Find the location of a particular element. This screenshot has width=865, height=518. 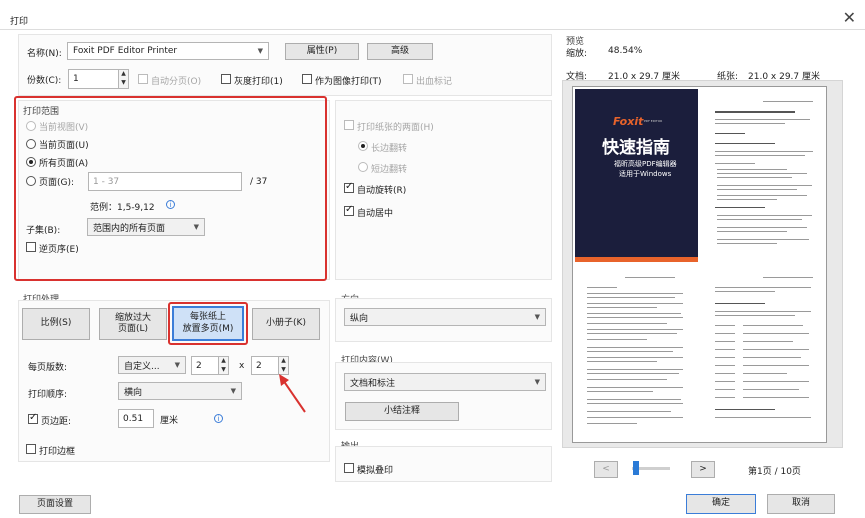

pages-per-sheet-select: 自定义... ▼ is located at coordinates (152, 365).